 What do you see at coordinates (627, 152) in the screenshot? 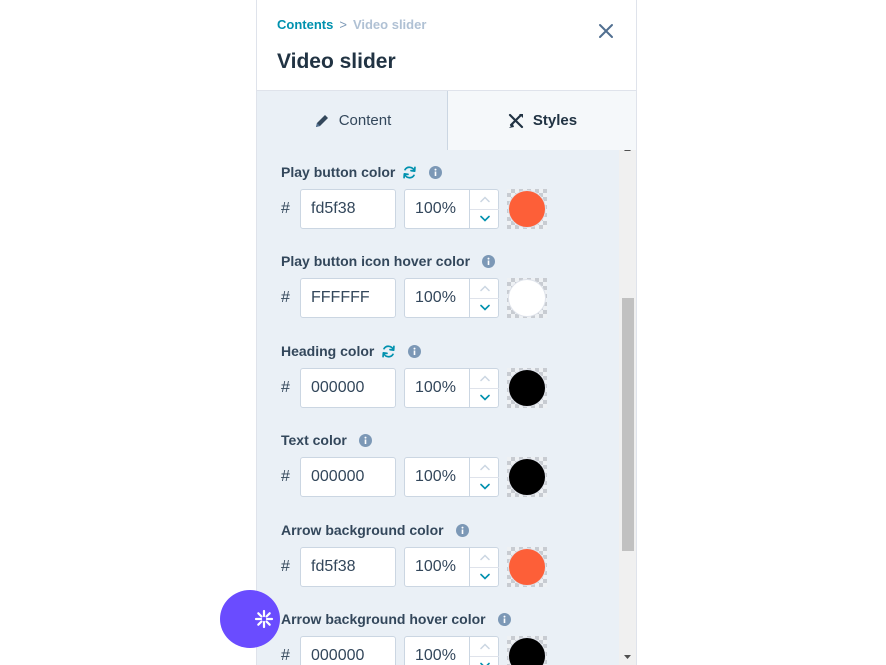
I see `scroll-up-arrow-icon` at bounding box center [627, 152].